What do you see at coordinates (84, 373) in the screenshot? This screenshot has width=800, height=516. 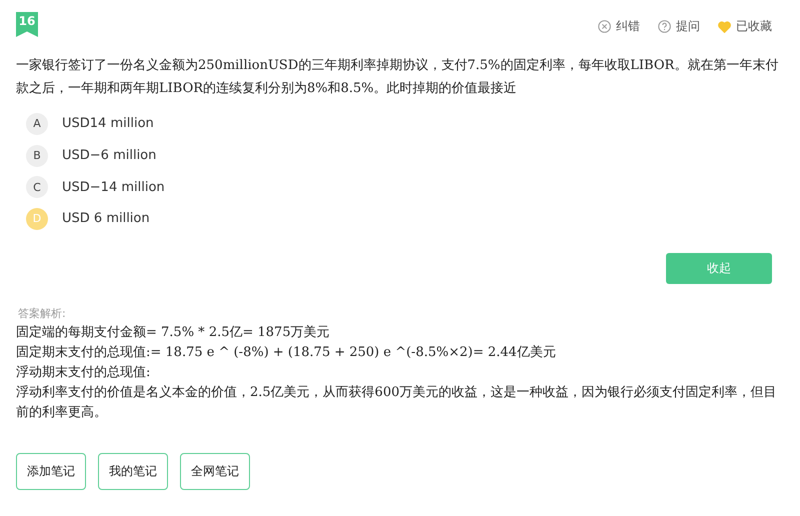 I see `analysis-text: 浮动期末支付的总现值:` at bounding box center [84, 373].